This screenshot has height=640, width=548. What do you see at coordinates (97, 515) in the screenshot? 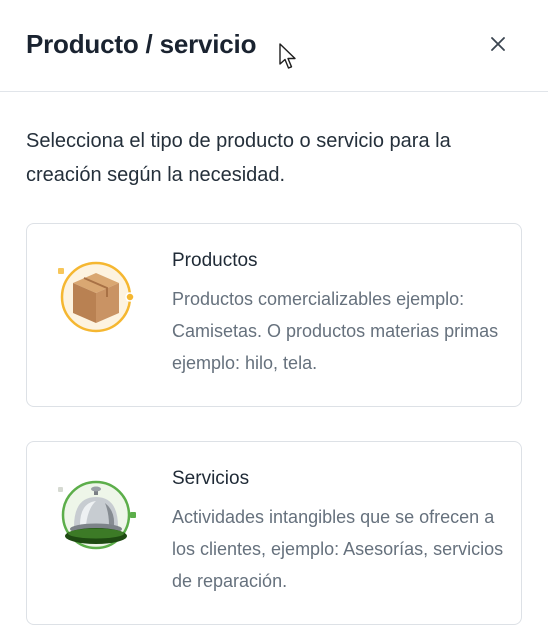
I see `service-bell-icon` at bounding box center [97, 515].